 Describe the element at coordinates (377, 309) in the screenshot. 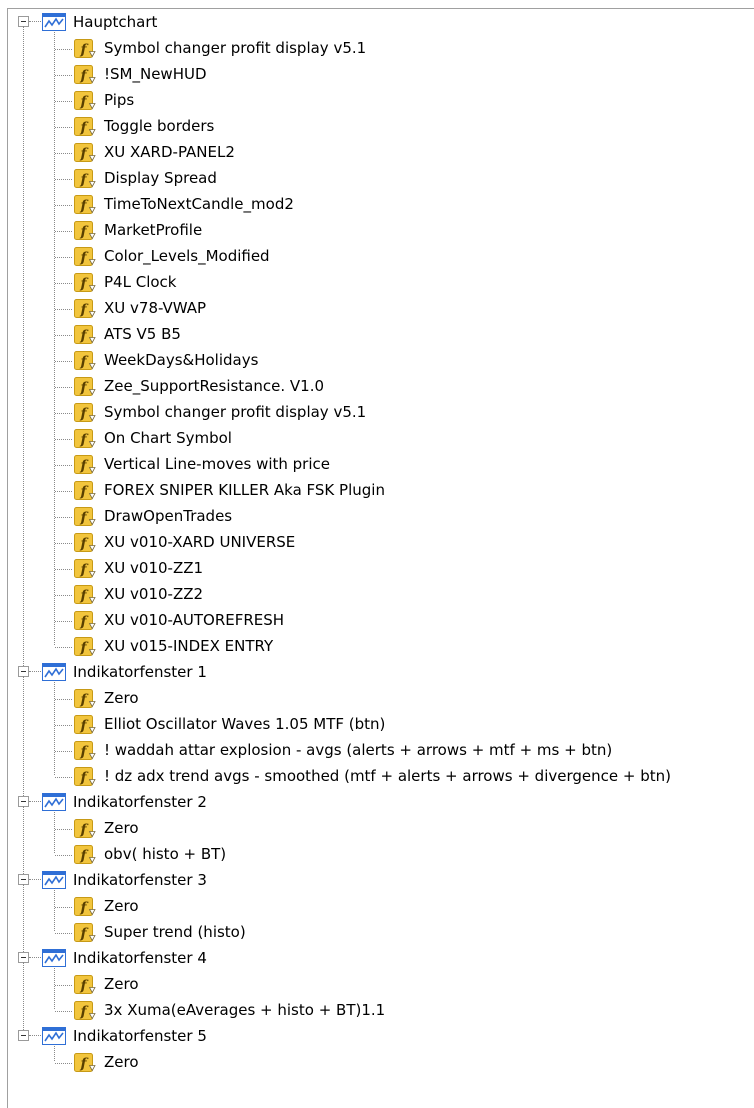

I see `tree-item: f XU v78-VWAP` at that location.